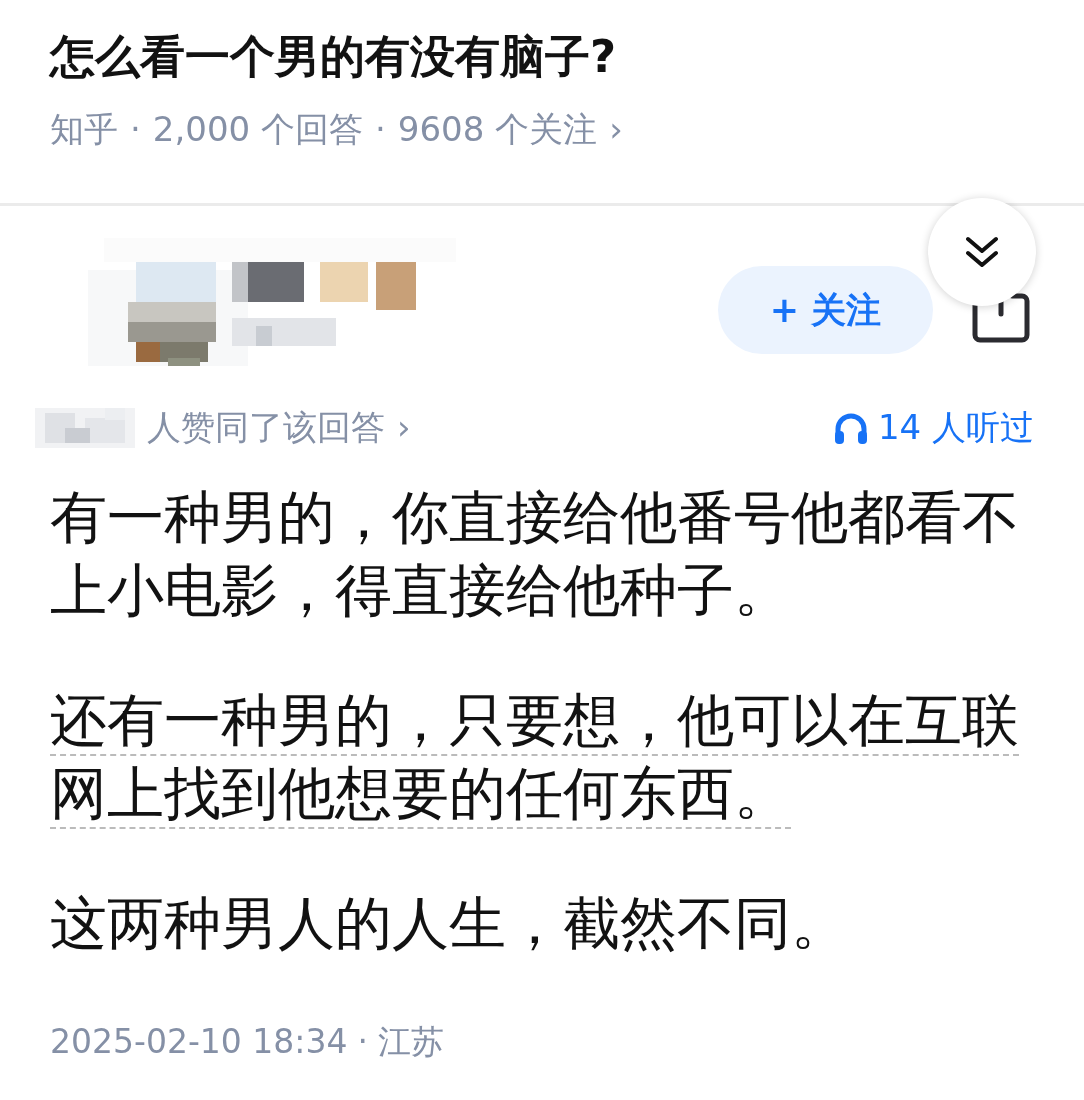 The image size is (1084, 1100). What do you see at coordinates (410, 1042) in the screenshot?
I see `footer-text: 江苏` at bounding box center [410, 1042].